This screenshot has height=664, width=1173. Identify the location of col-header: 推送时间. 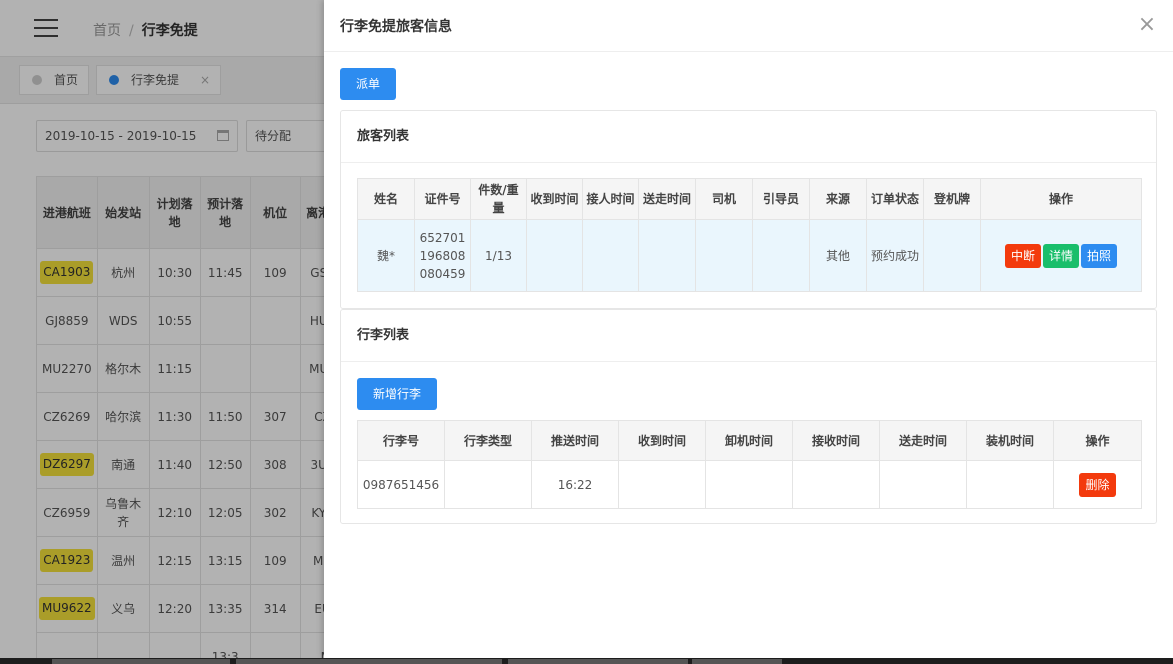
(575, 440).